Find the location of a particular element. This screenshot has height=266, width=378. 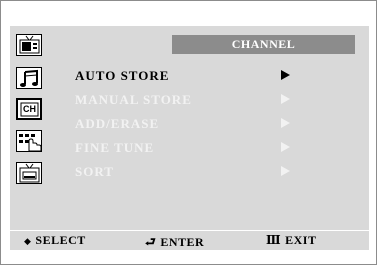

updown-icon: ◆ is located at coordinates (28, 241).